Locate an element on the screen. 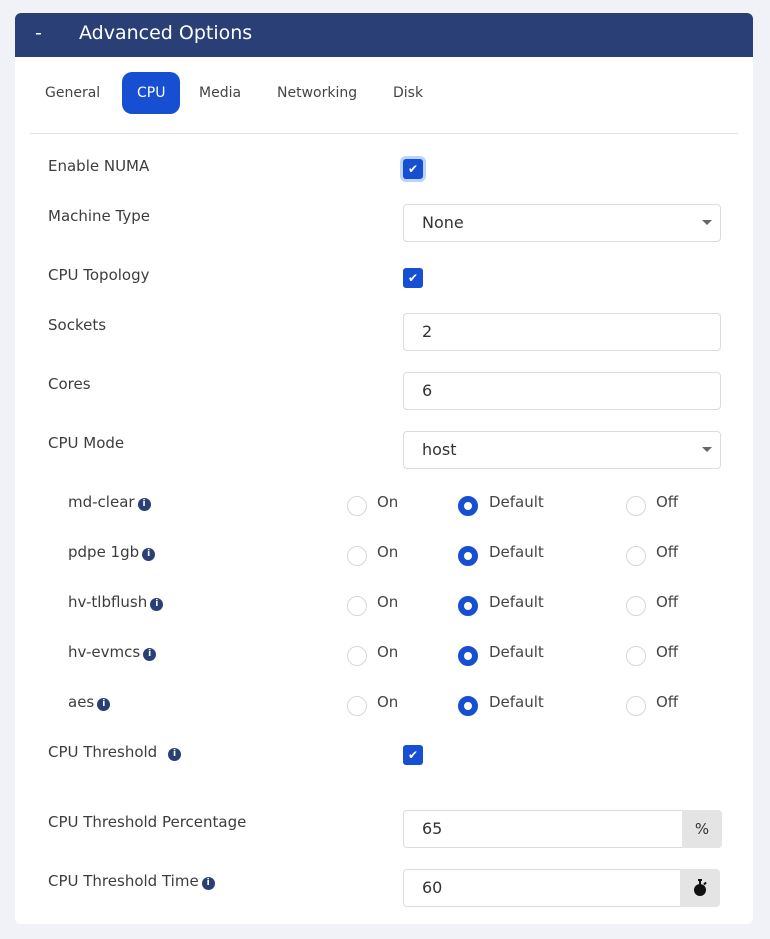 Image resolution: width=770 pixels, height=939 pixels. cpu-mode-label: CPU Mode is located at coordinates (86, 443).